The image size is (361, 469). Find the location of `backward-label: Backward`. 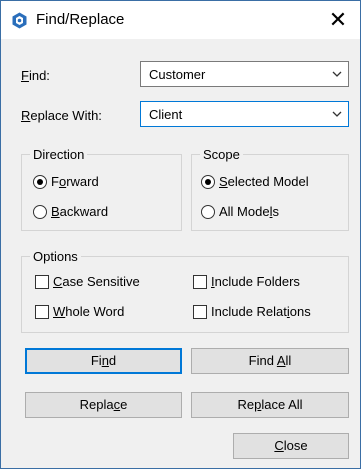

backward-label: Backward is located at coordinates (80, 211).